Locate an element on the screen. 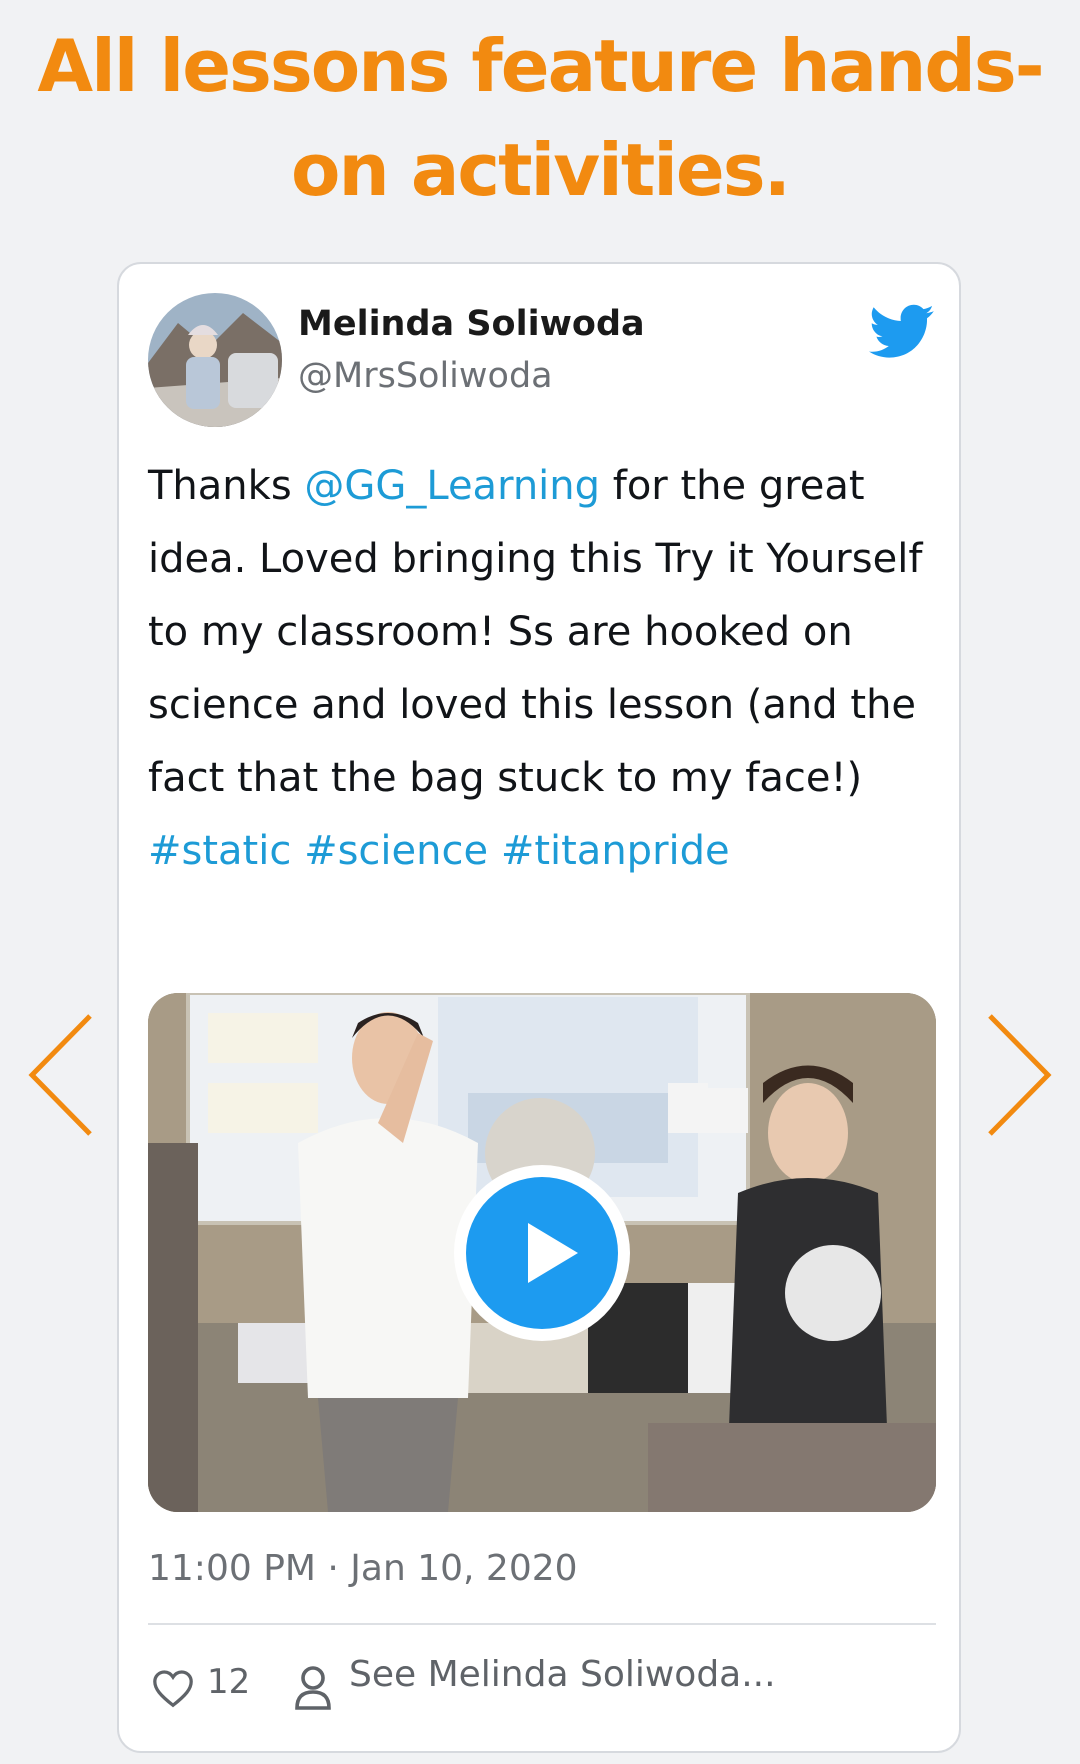  play-button is located at coordinates (542, 1253).